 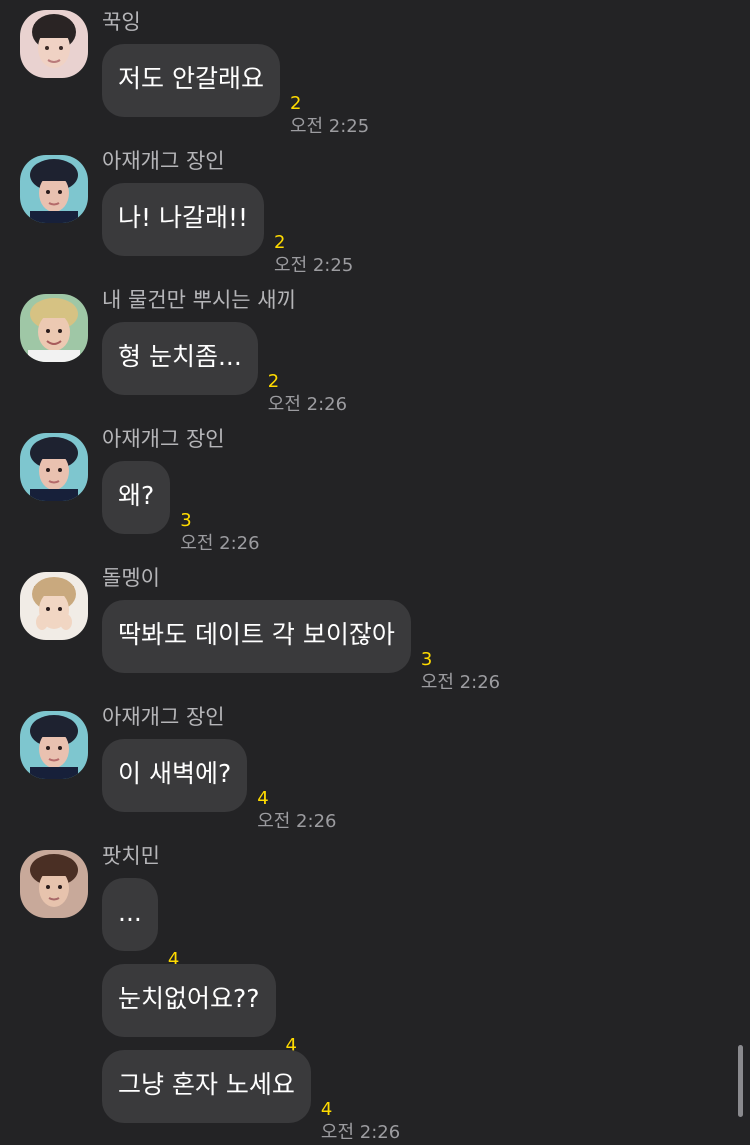 What do you see at coordinates (740, 1081) in the screenshot?
I see `scrollbar` at bounding box center [740, 1081].